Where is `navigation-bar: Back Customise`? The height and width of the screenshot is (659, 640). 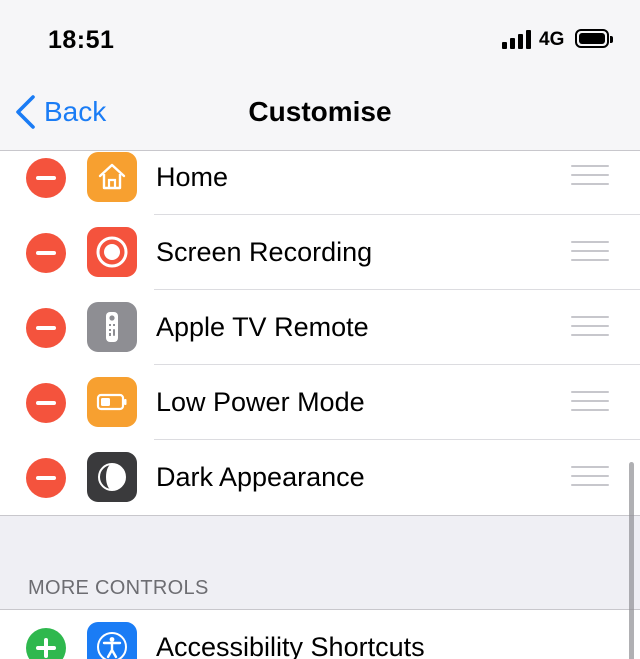 navigation-bar: Back Customise is located at coordinates (320, 115).